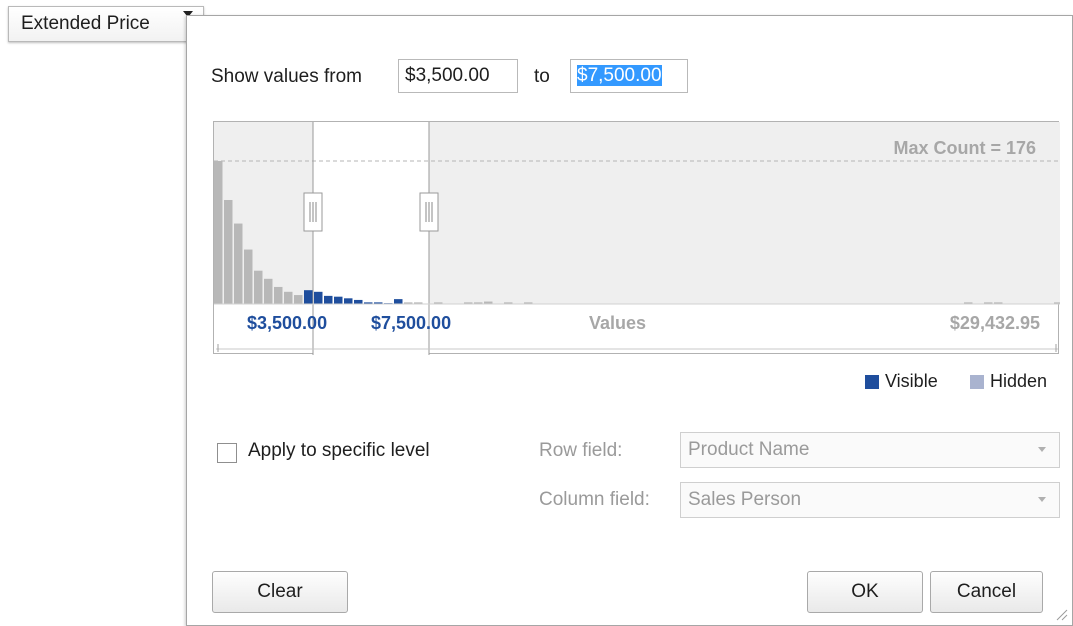 The width and height of the screenshot is (1073, 626). What do you see at coordinates (339, 451) in the screenshot?
I see `apply-specific-level-label: Apply to specific level` at bounding box center [339, 451].